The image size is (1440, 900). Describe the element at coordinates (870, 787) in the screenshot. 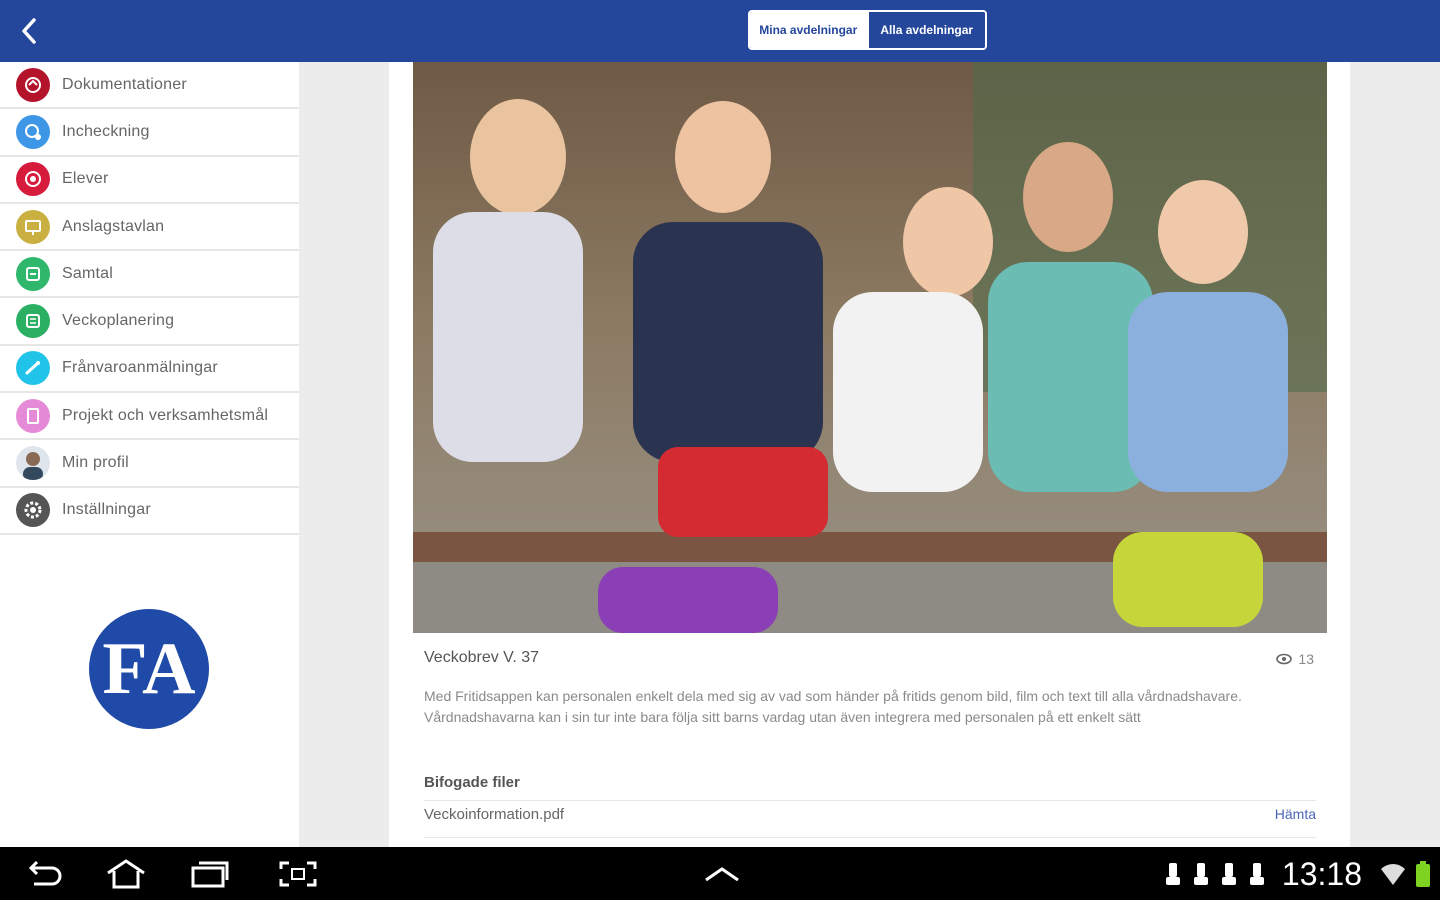

I see `attachments-heading: Bifogade filer` at that location.